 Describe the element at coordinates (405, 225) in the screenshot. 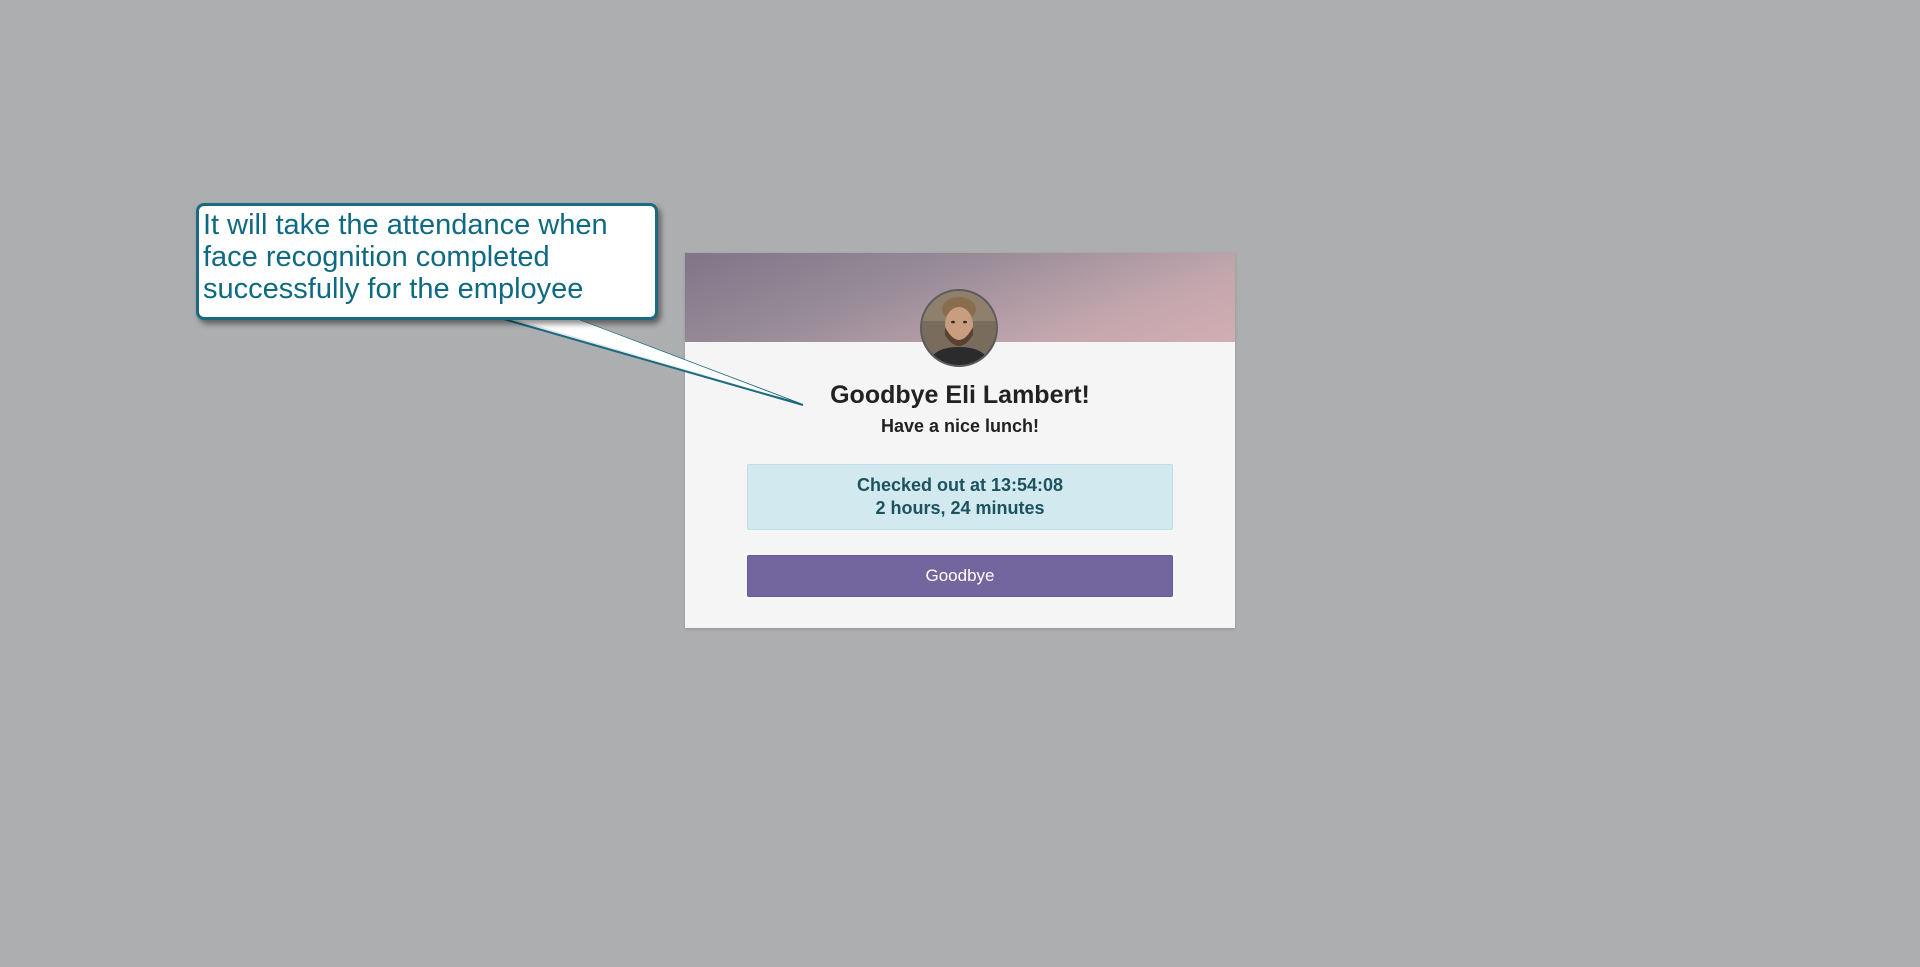

I see `callout-text-line-1: It will take the attendance when` at that location.